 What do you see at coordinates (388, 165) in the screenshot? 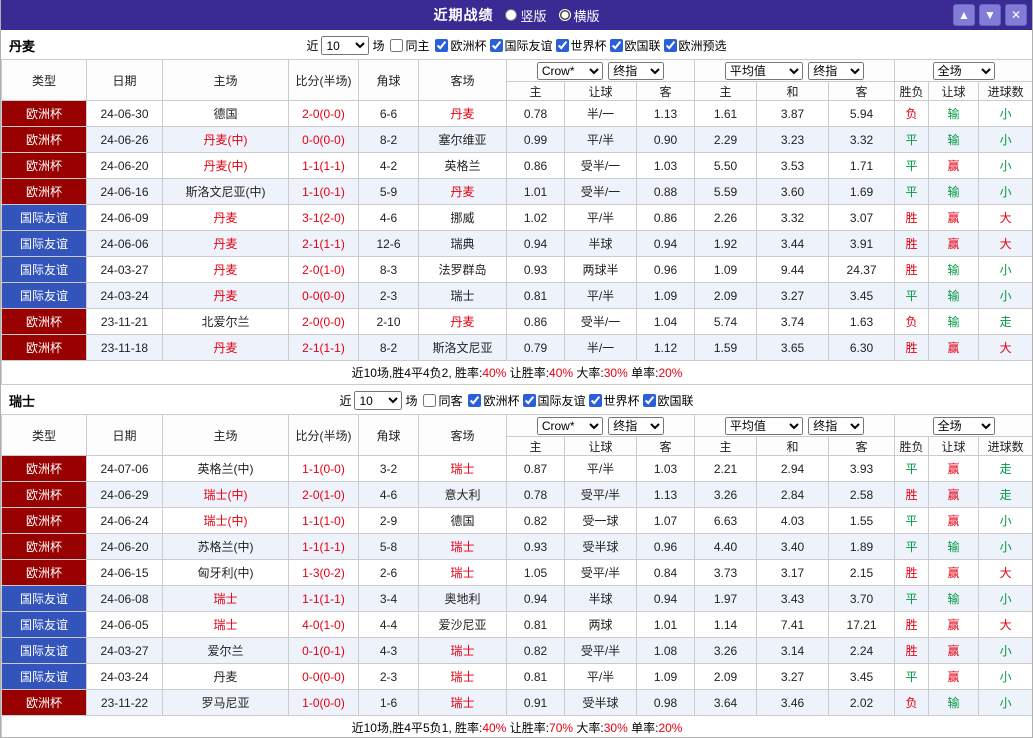
I see `corner-cell: 4-2` at bounding box center [388, 165].